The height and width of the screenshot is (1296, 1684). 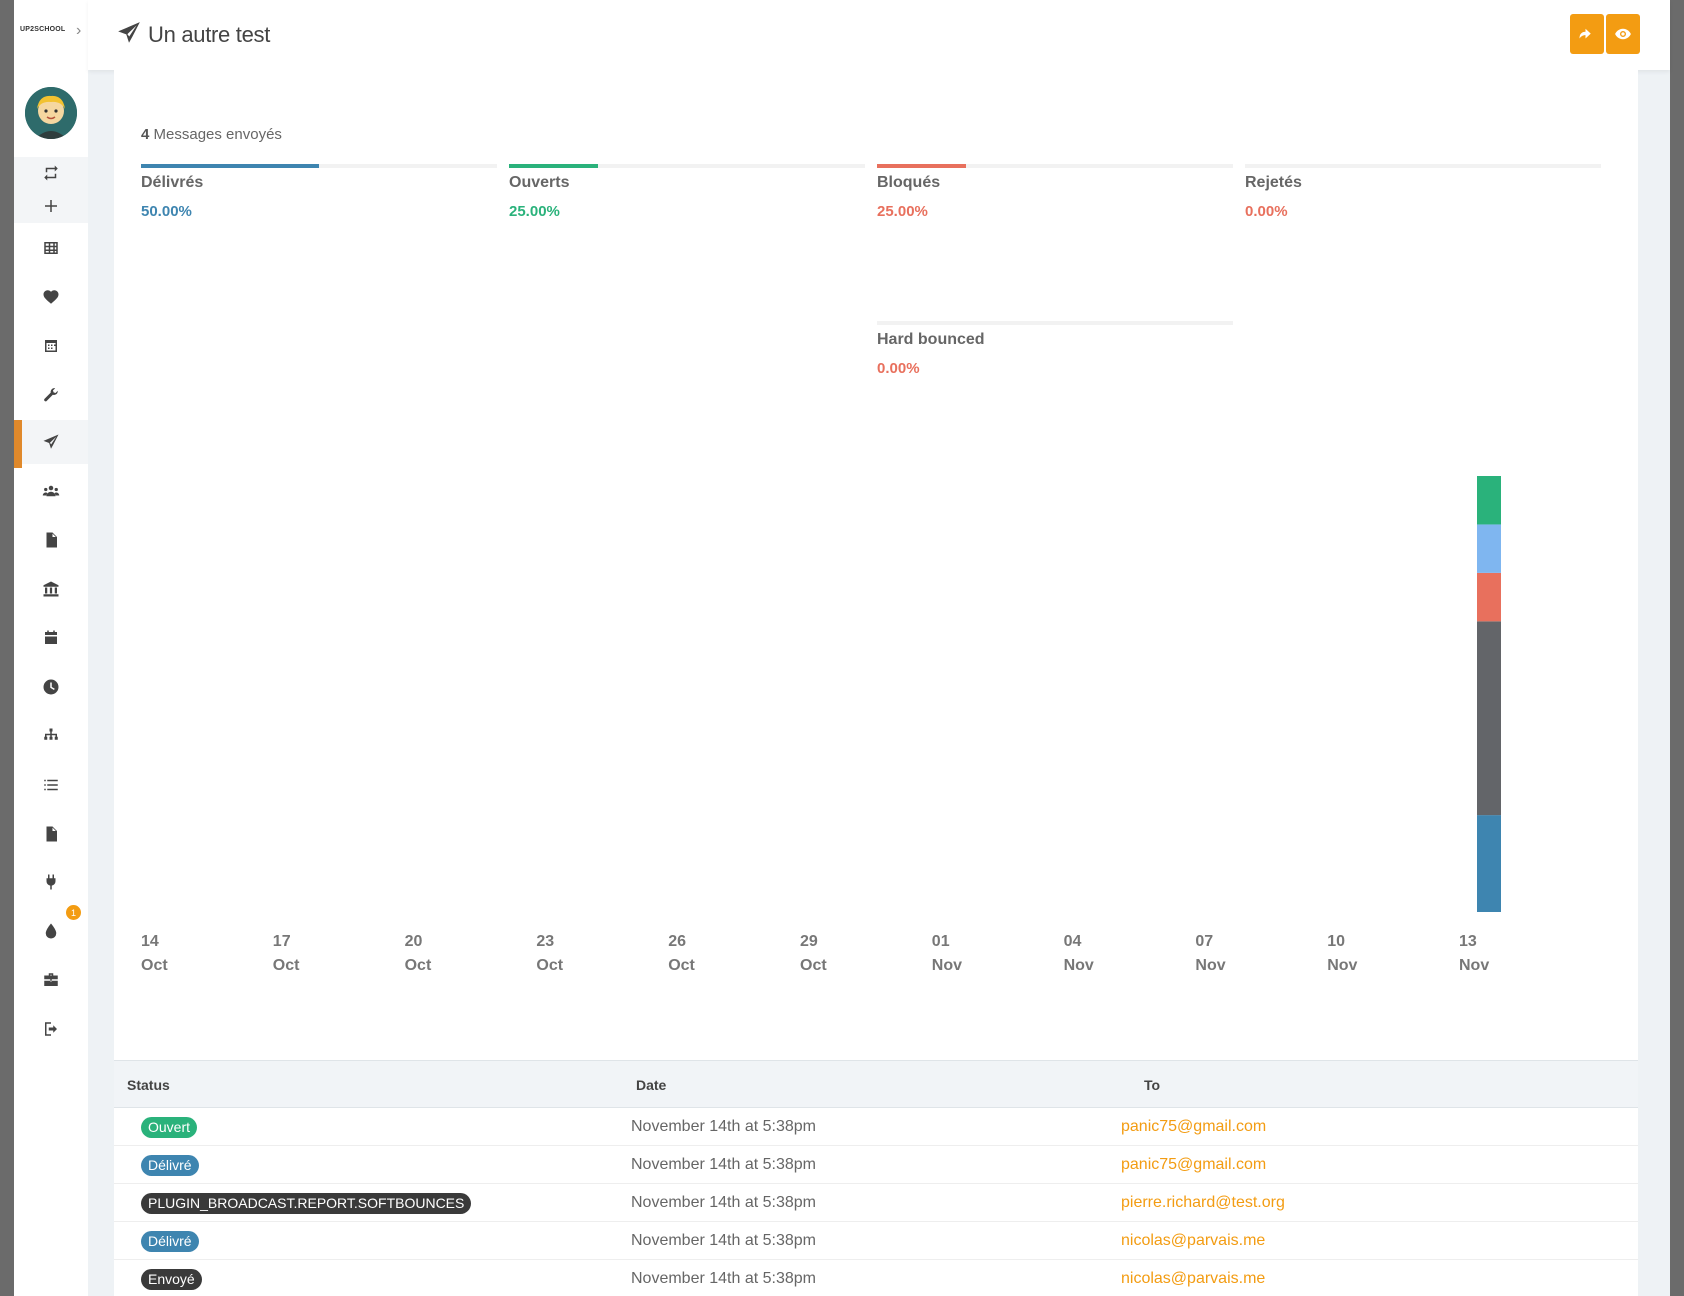 I want to click on nav-dashboard, so click(x=51, y=248).